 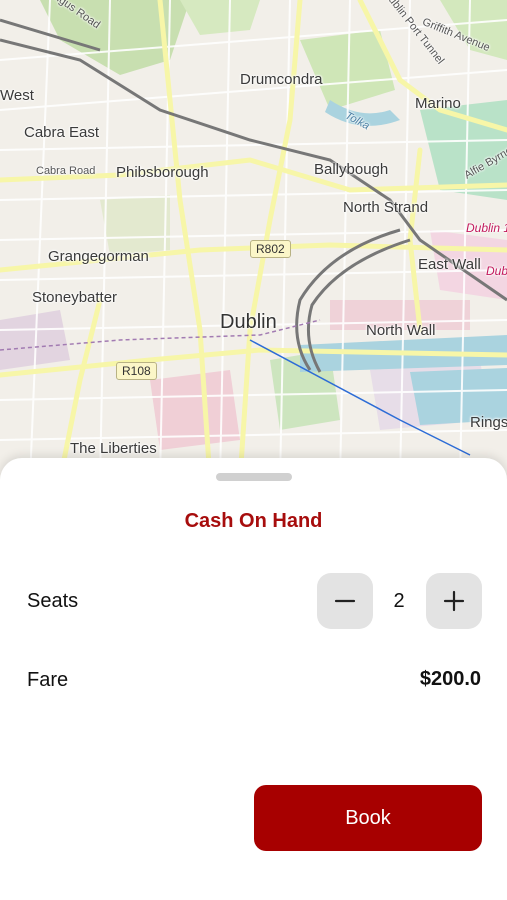 What do you see at coordinates (248, 322) in the screenshot?
I see `map-label-dublin: Dublin` at bounding box center [248, 322].